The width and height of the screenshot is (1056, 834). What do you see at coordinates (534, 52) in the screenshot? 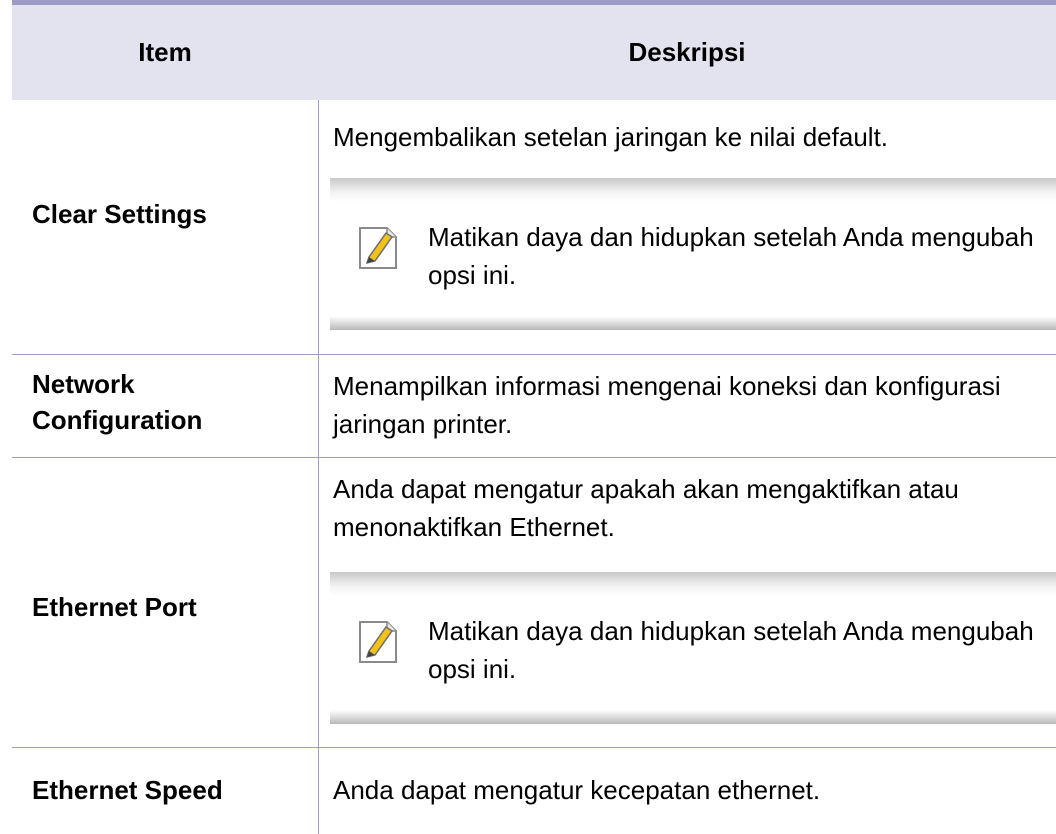
I see `table-header: Item Deskripsi` at bounding box center [534, 52].